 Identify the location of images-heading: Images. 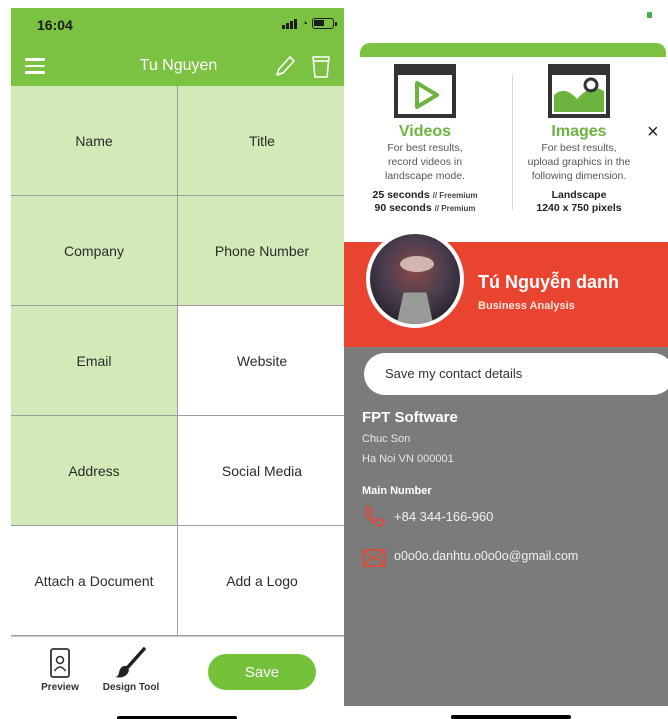
(579, 131).